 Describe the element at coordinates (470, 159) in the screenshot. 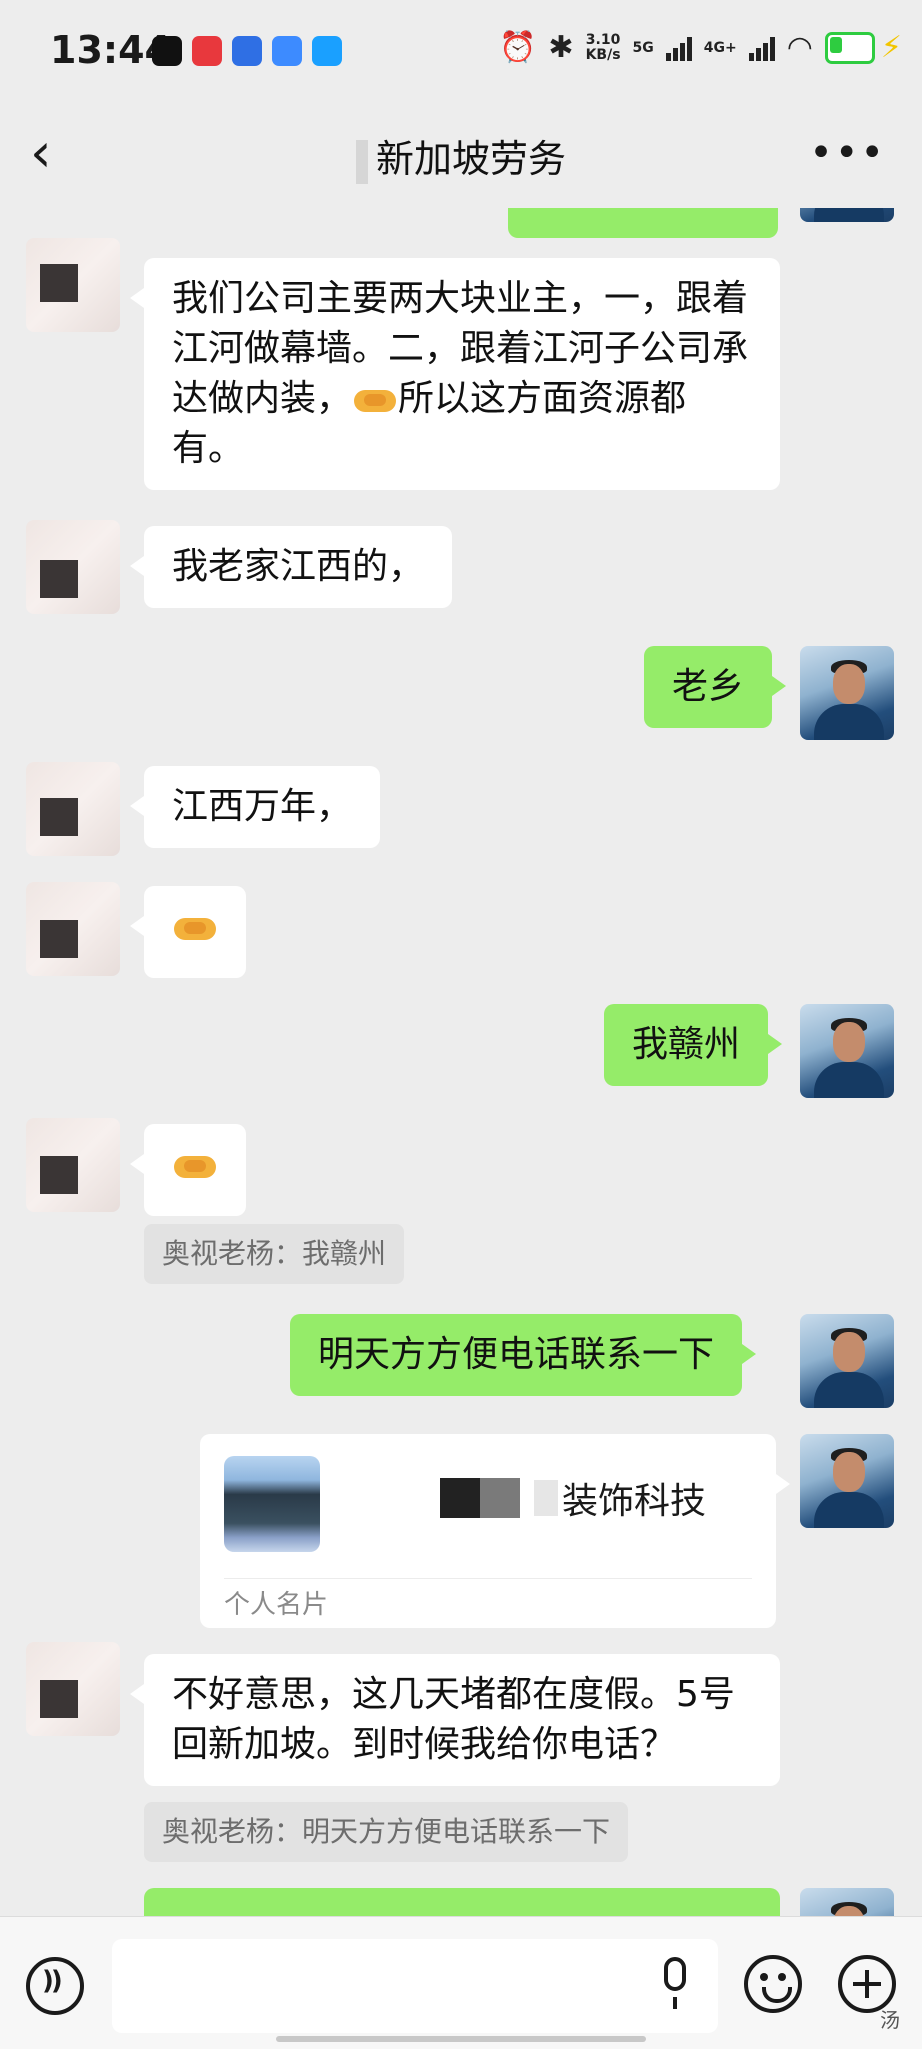

I see `chat-title: 新加坡劳务` at that location.